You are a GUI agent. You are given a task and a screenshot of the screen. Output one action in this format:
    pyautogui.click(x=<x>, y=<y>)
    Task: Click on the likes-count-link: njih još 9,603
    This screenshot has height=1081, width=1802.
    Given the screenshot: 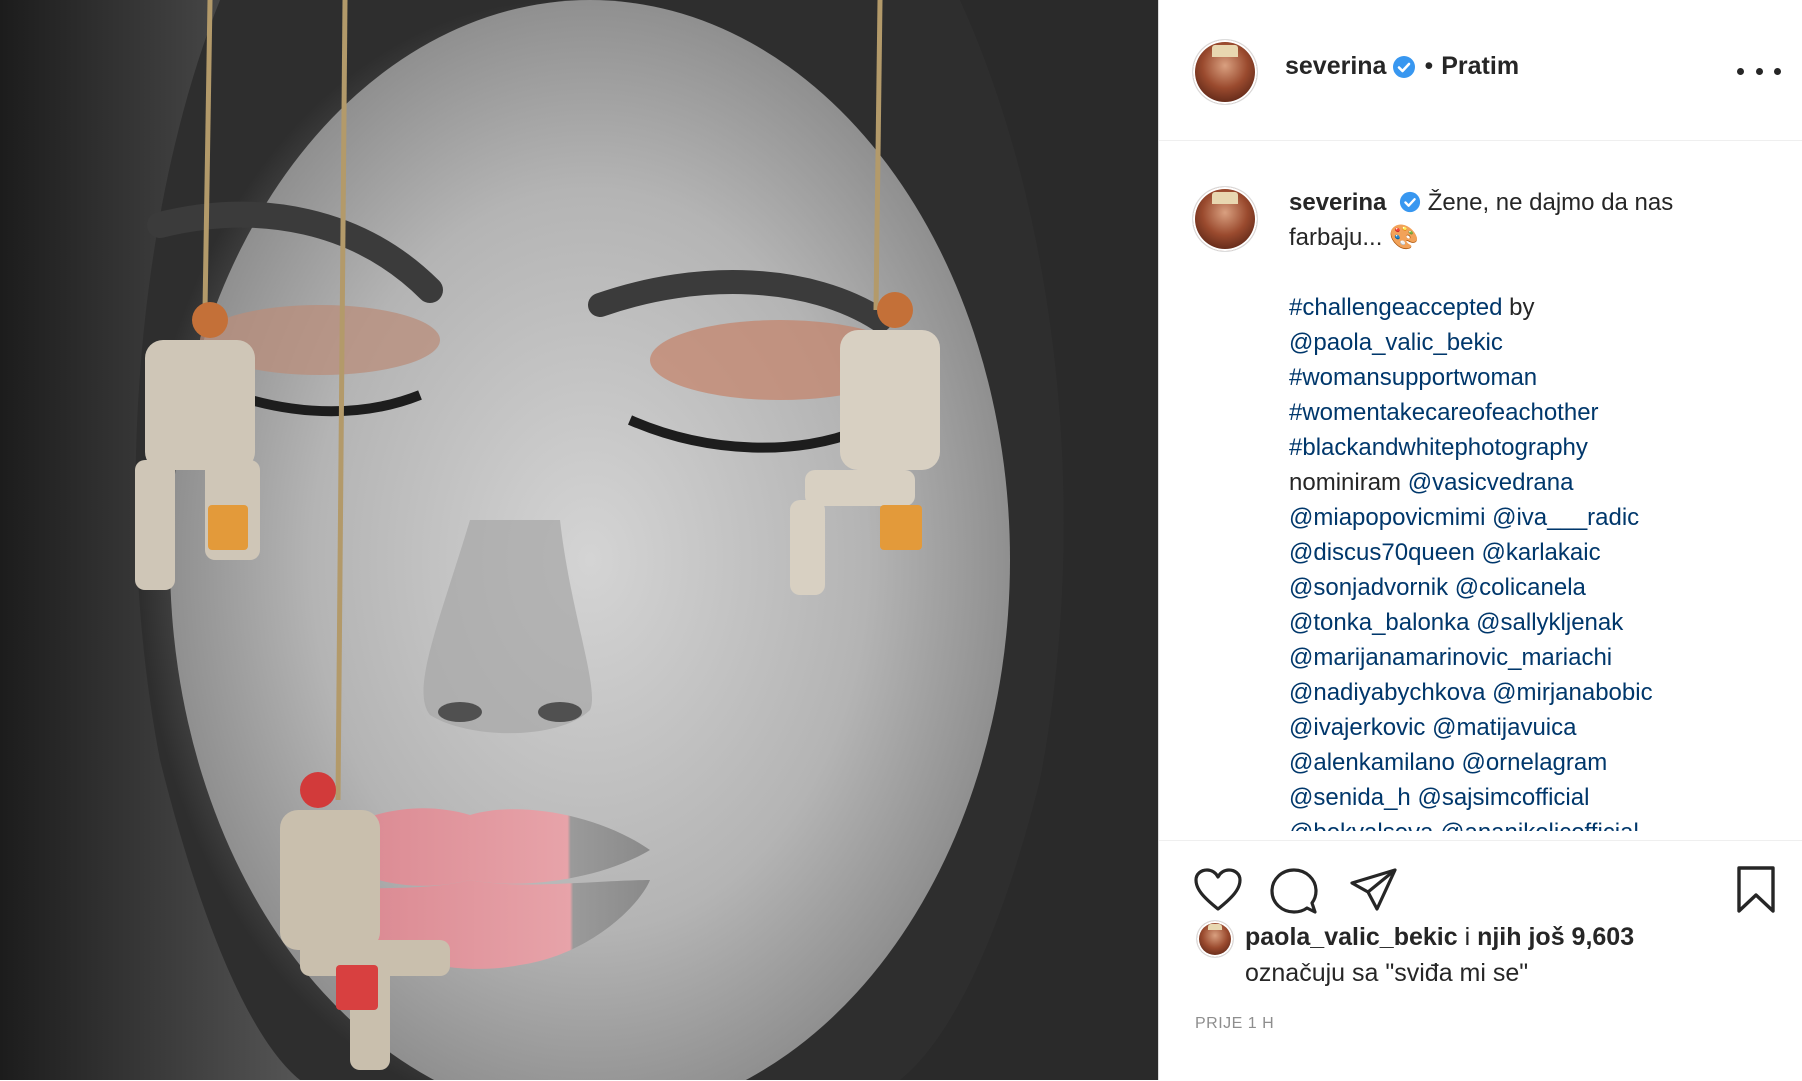 What is the action you would take?
    pyautogui.click(x=1555, y=937)
    